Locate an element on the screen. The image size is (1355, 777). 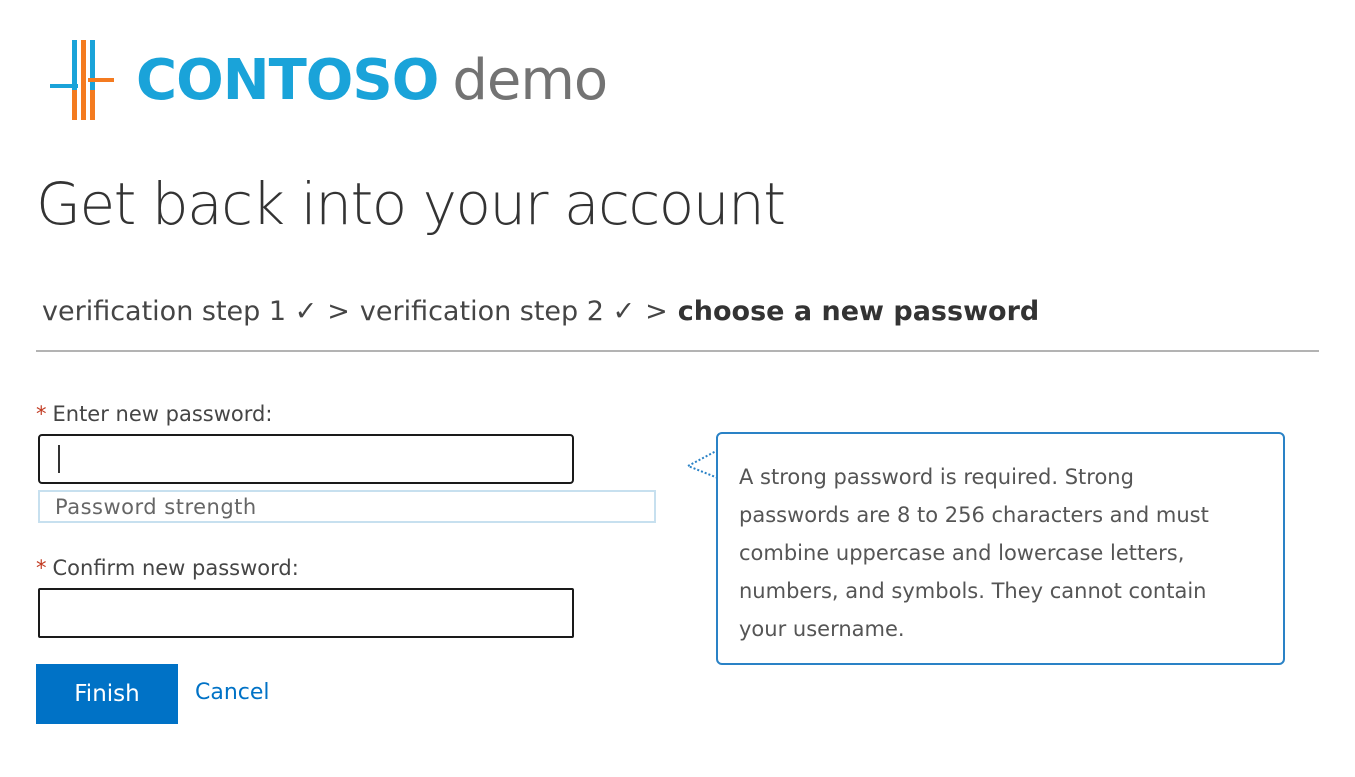
callout-pointer-icon is located at coordinates (702, 464).